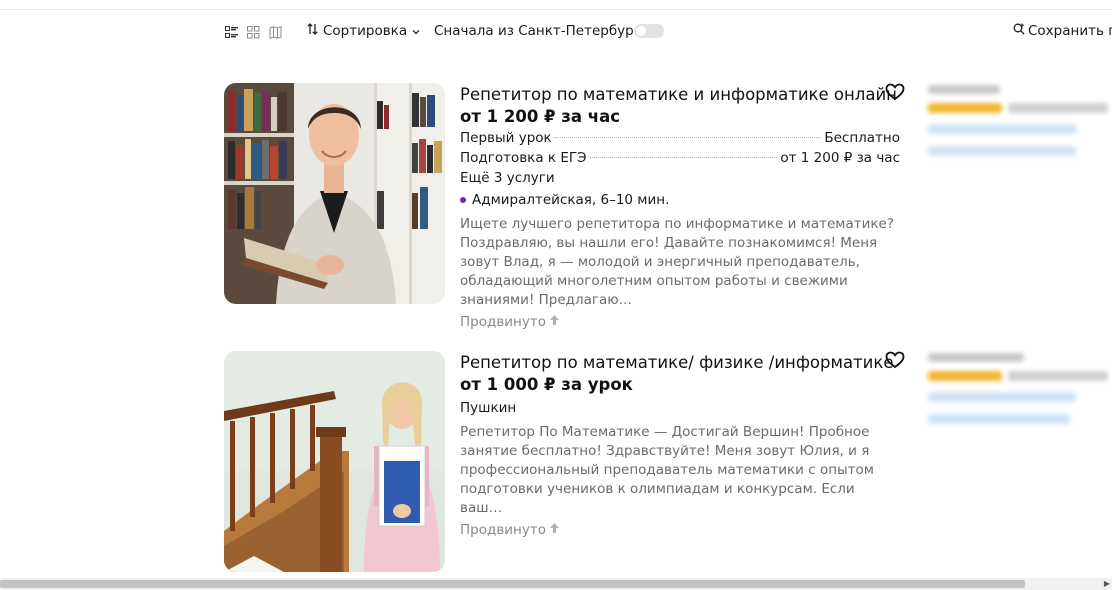 This screenshot has height=590, width=1112. I want to click on spb-first-toggle, so click(649, 31).